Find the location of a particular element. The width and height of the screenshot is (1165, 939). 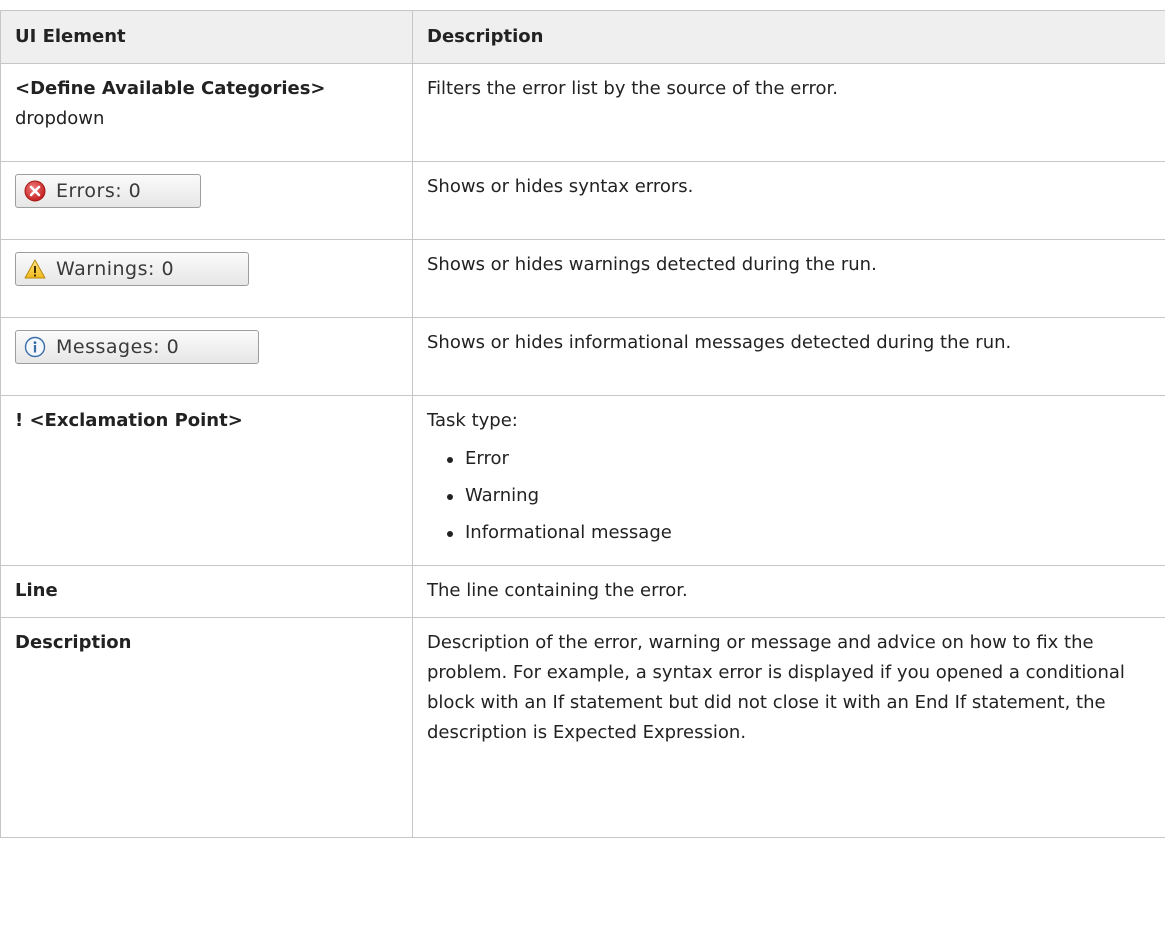

element-cell: <Define Available Categories> dropdown is located at coordinates (206, 112).